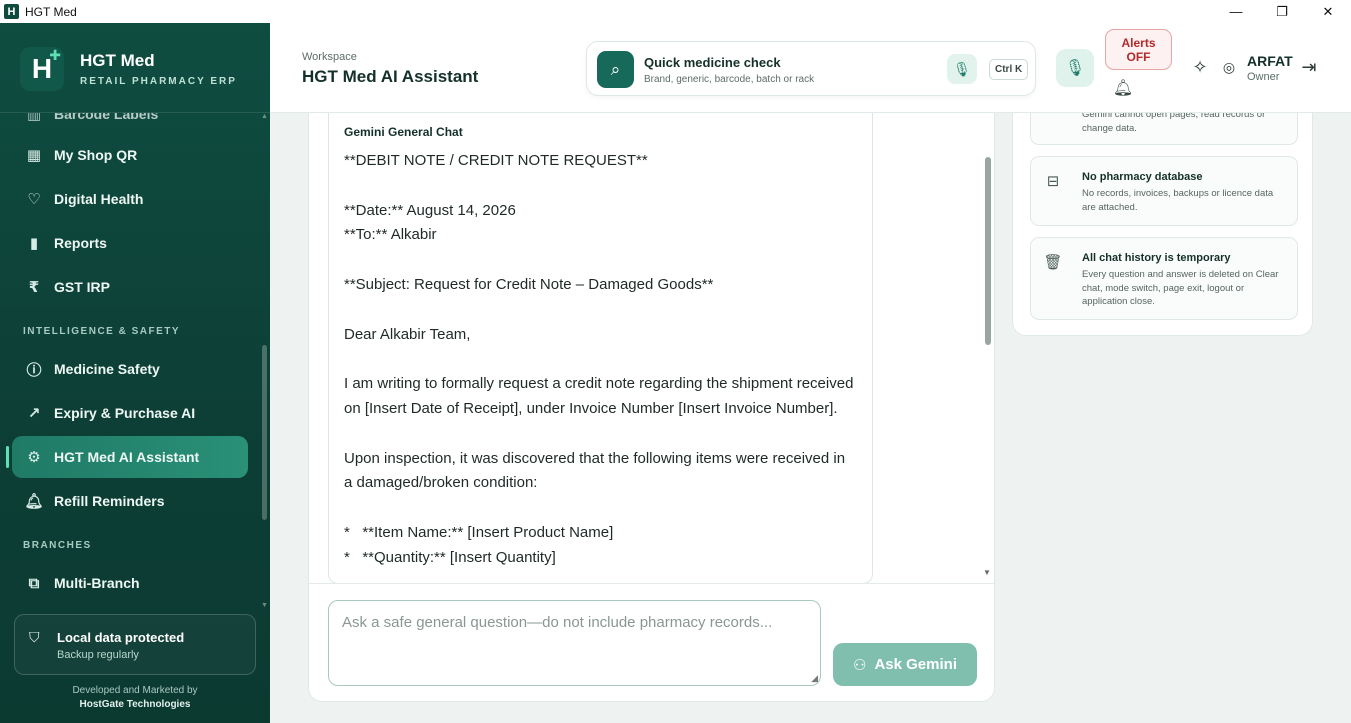 The height and width of the screenshot is (723, 1351). Describe the element at coordinates (1053, 181) in the screenshot. I see `archive-icon: ⊟` at that location.